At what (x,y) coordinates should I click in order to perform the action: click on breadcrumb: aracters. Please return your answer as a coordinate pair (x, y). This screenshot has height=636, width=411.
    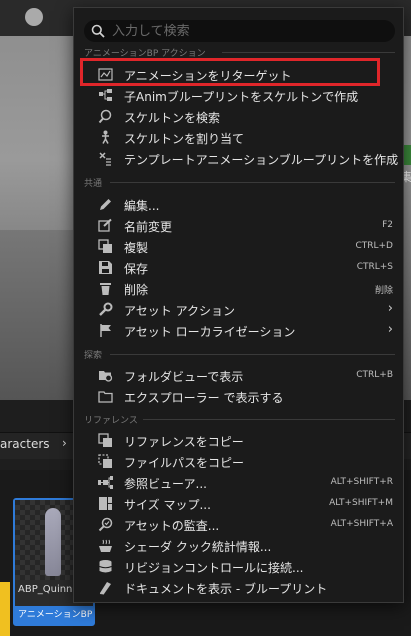
    Looking at the image, I should click on (25, 444).